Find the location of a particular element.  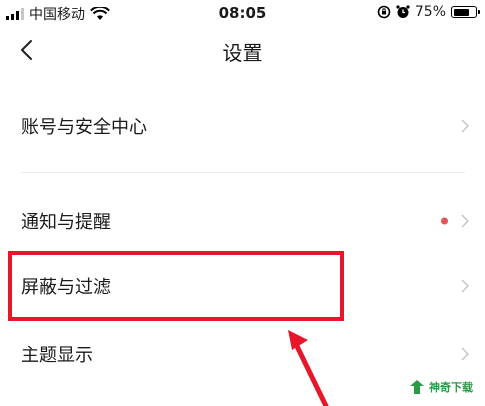

watermark-logo-icon is located at coordinates (417, 387).